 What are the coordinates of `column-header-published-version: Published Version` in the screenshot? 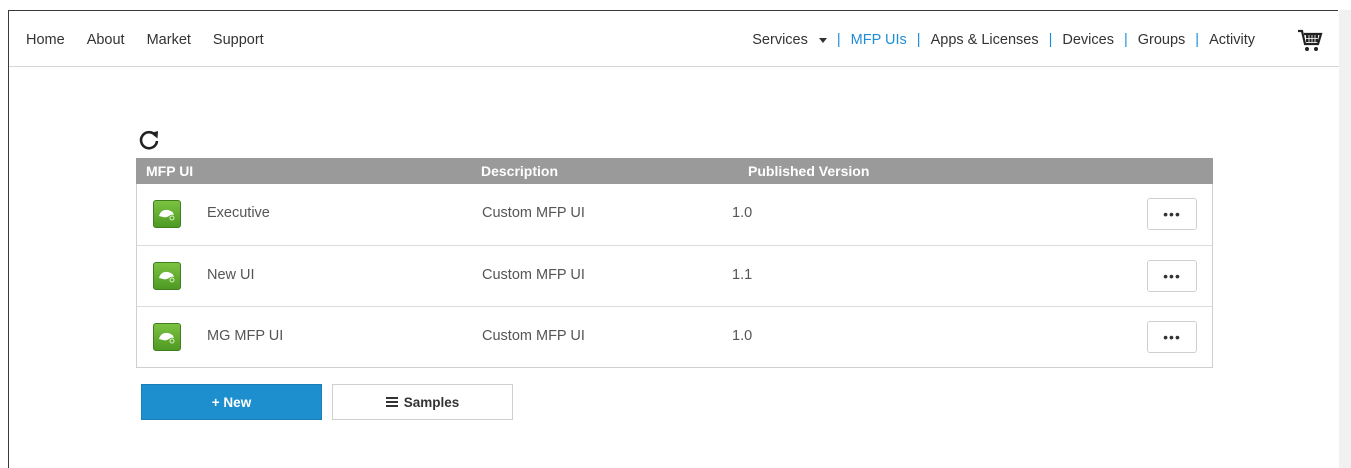 It's located at (809, 171).